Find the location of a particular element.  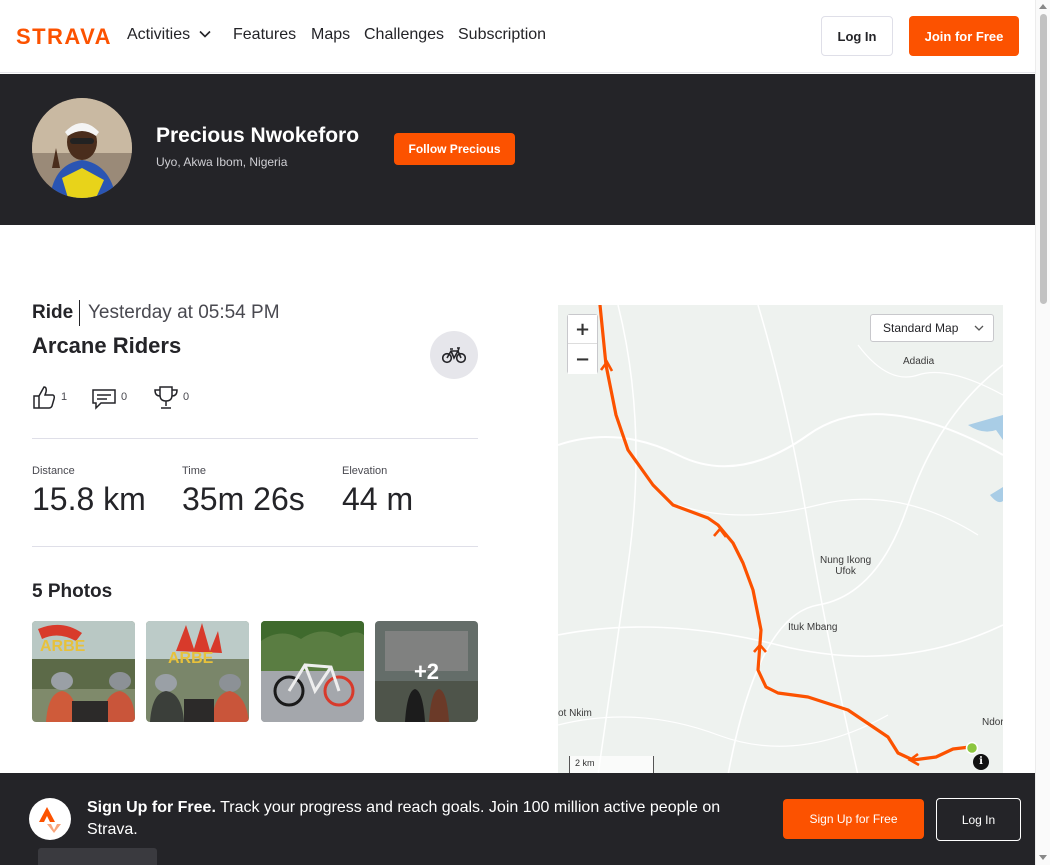

bike-icon is located at coordinates (454, 355).